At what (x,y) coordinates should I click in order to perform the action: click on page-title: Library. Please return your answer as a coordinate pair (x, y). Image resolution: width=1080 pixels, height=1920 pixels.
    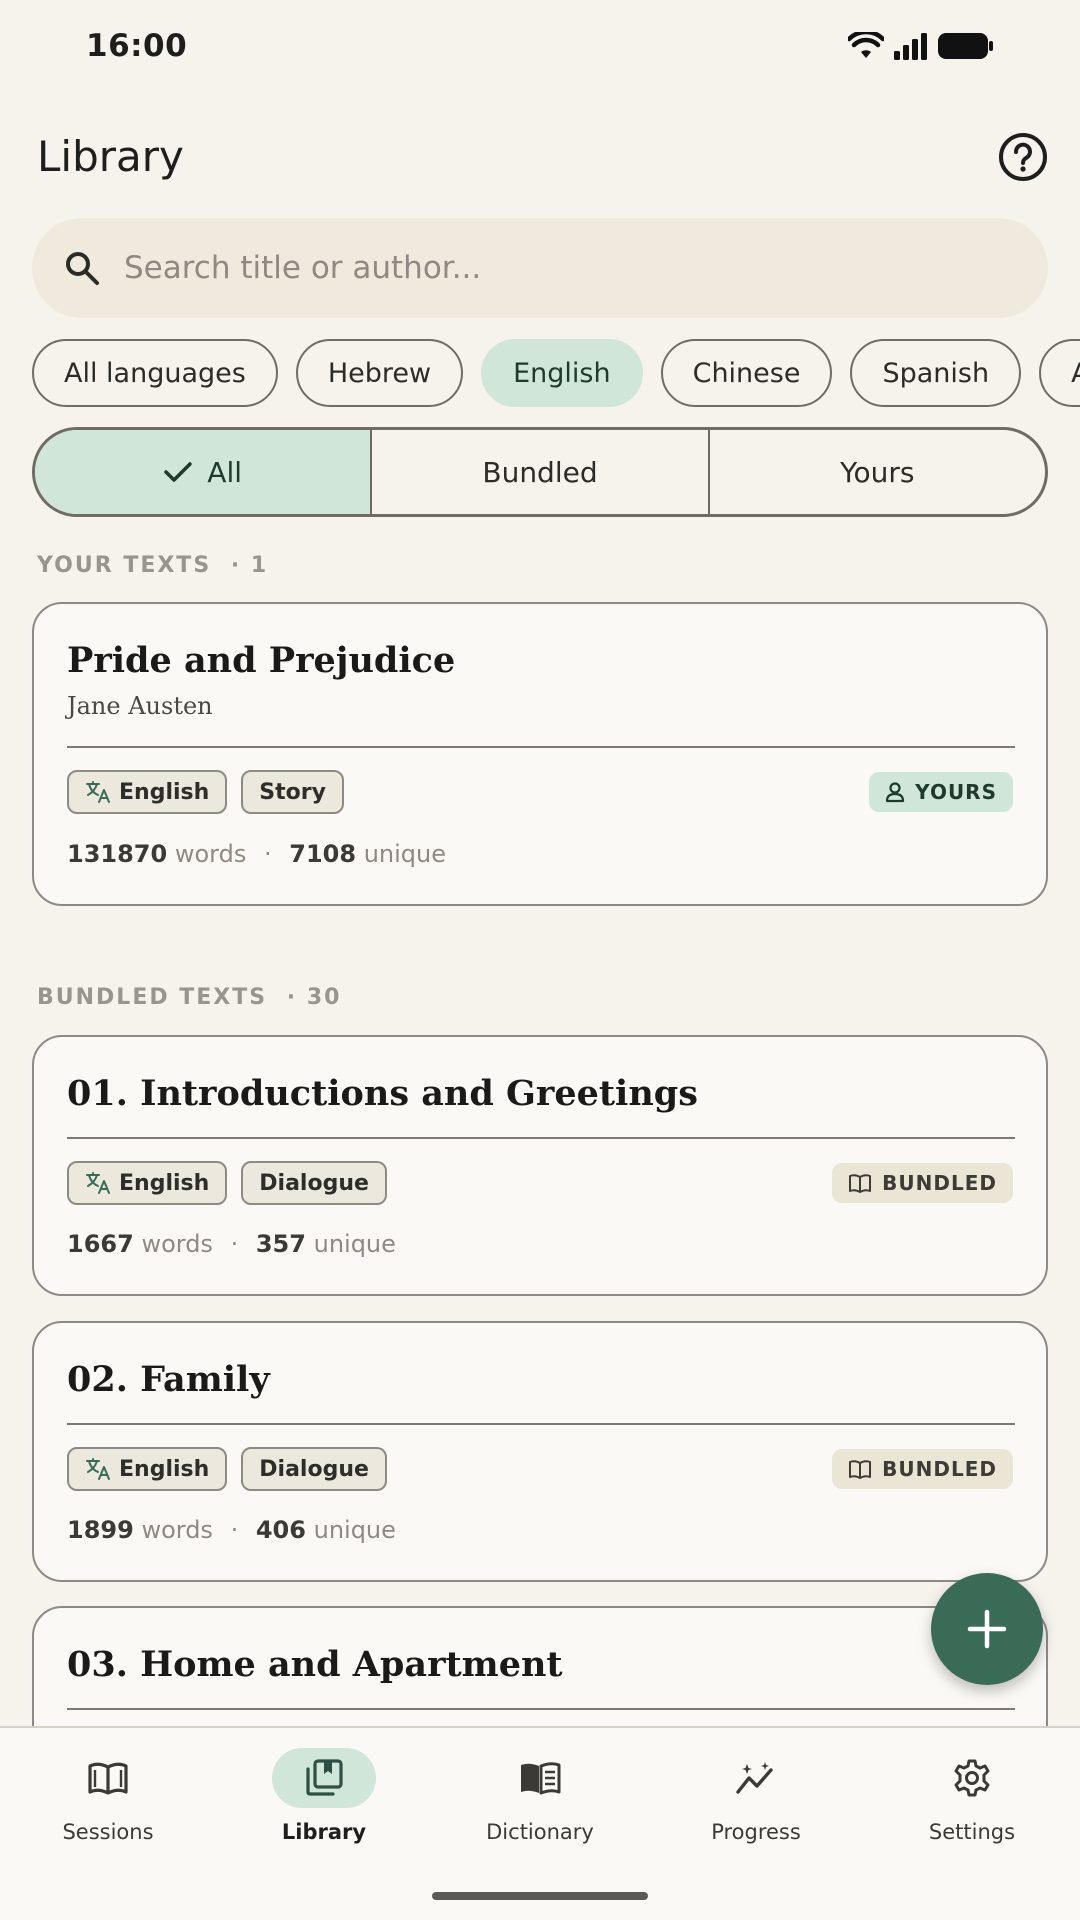
    Looking at the image, I should click on (110, 156).